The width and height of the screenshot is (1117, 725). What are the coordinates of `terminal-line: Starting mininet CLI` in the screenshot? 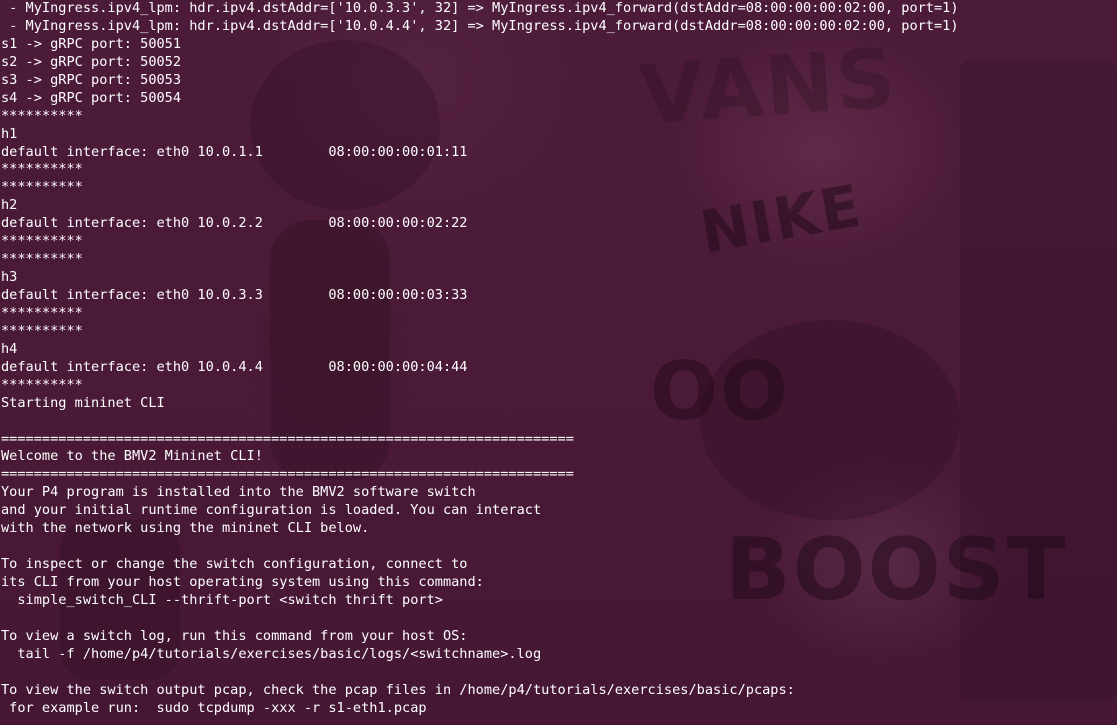 It's located at (83, 402).